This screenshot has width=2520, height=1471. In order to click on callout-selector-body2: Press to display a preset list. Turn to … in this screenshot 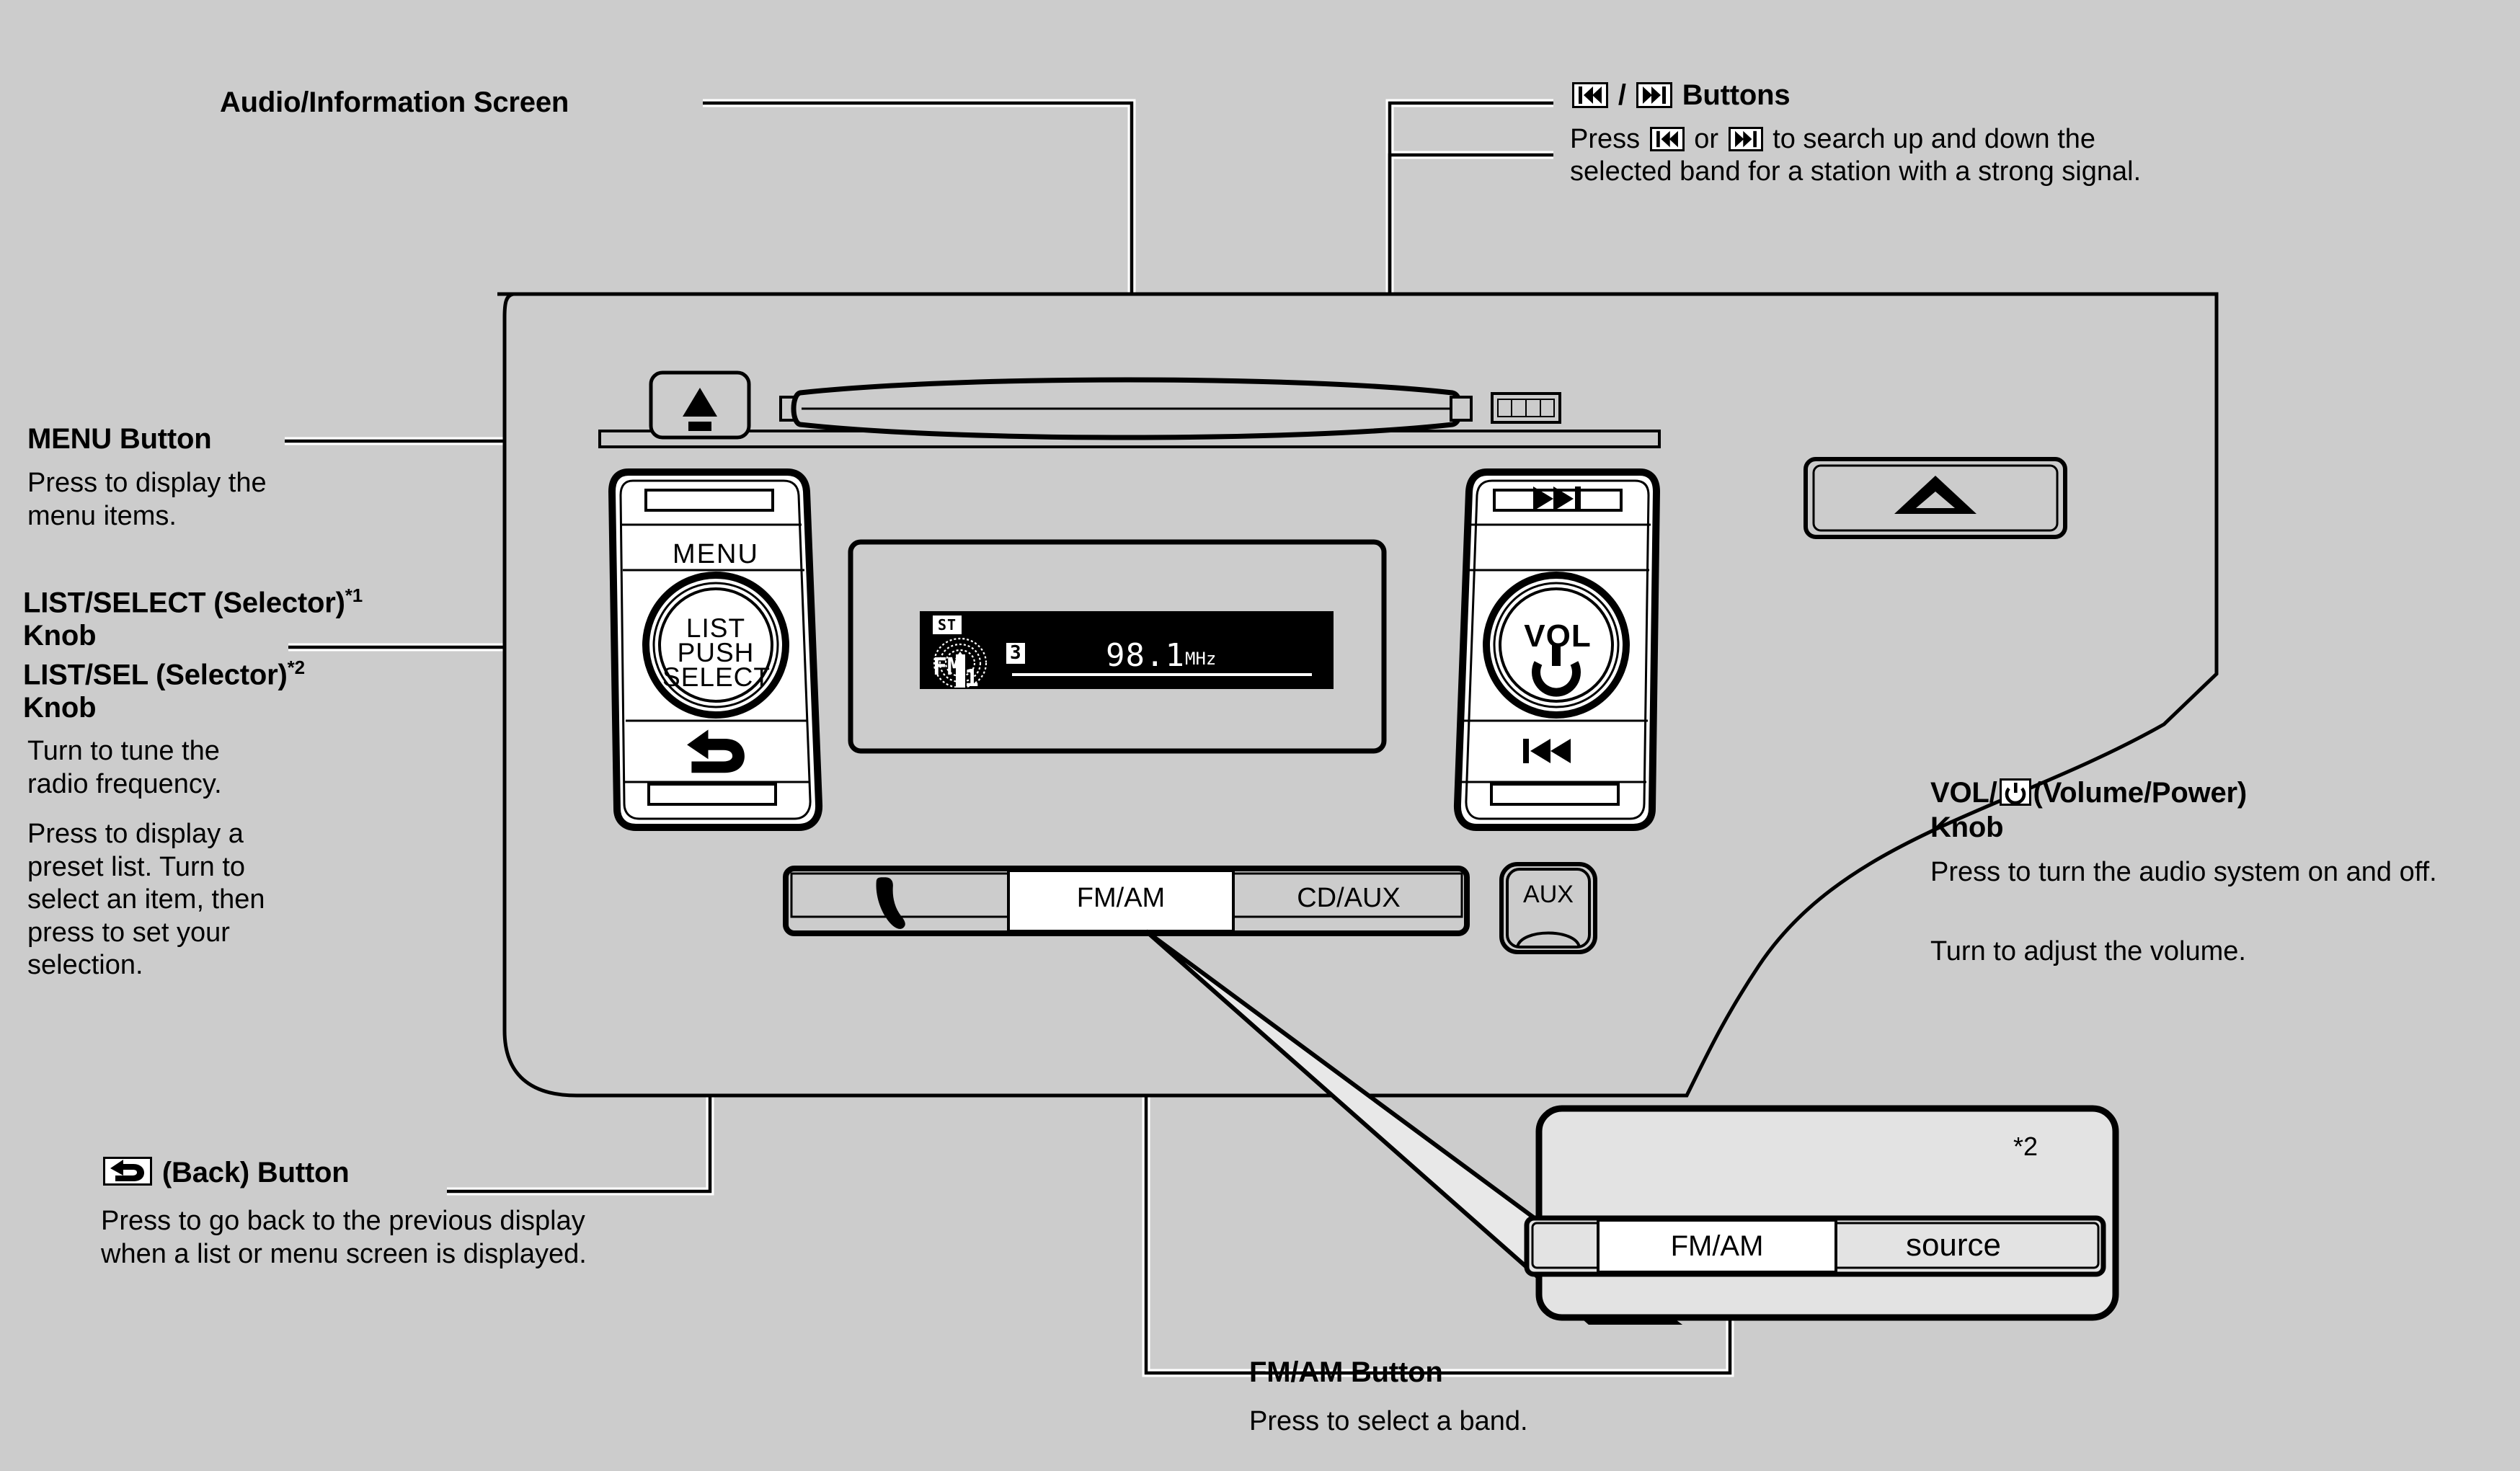, I will do `click(146, 900)`.